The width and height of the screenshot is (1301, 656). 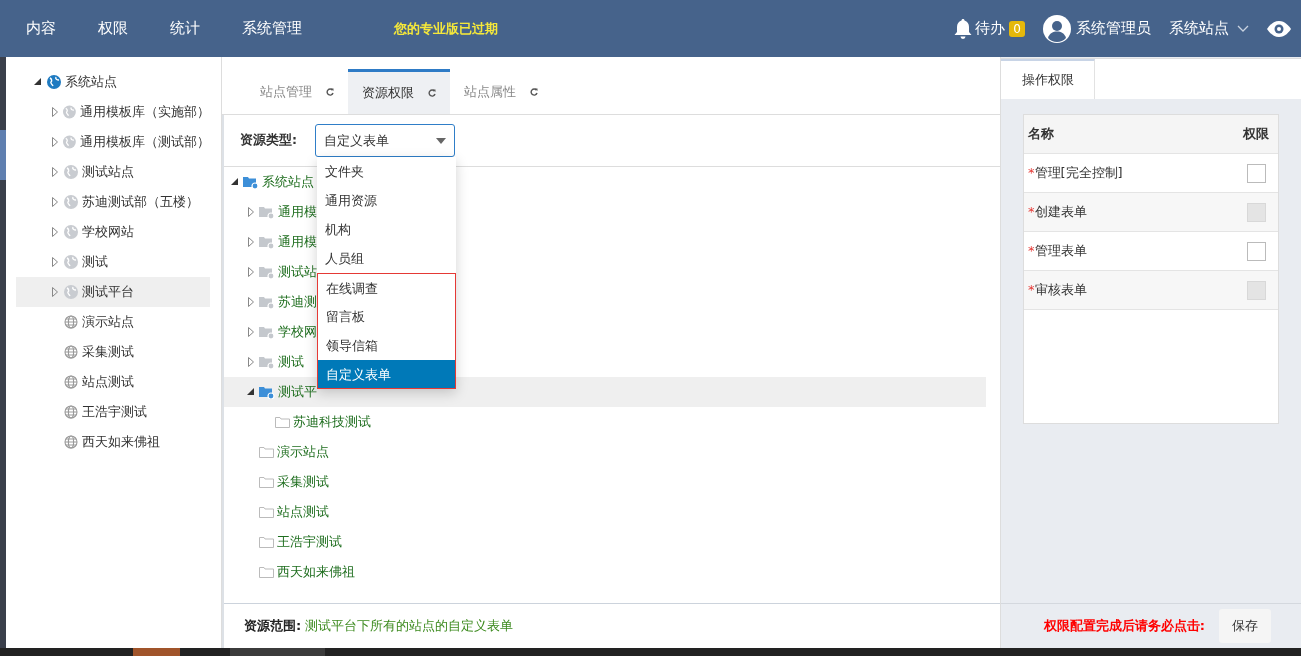 What do you see at coordinates (386, 258) in the screenshot?
I see `dropdown-option: 人员组` at bounding box center [386, 258].